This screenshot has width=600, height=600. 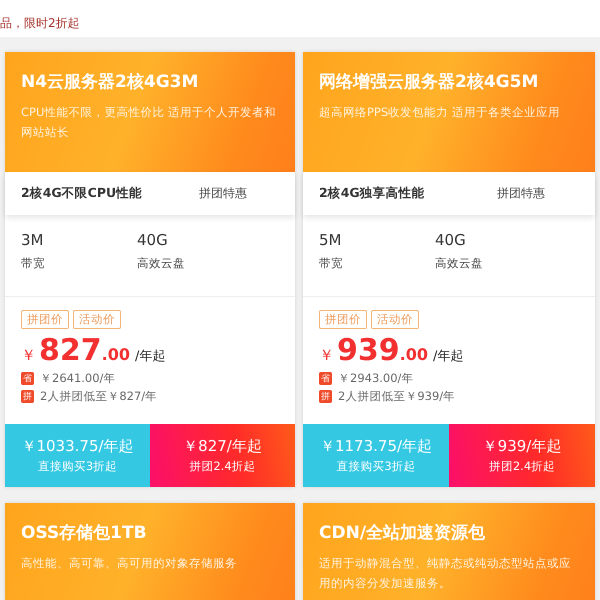 I want to click on product-title: N4云服务器2核4G3M, so click(x=110, y=82).